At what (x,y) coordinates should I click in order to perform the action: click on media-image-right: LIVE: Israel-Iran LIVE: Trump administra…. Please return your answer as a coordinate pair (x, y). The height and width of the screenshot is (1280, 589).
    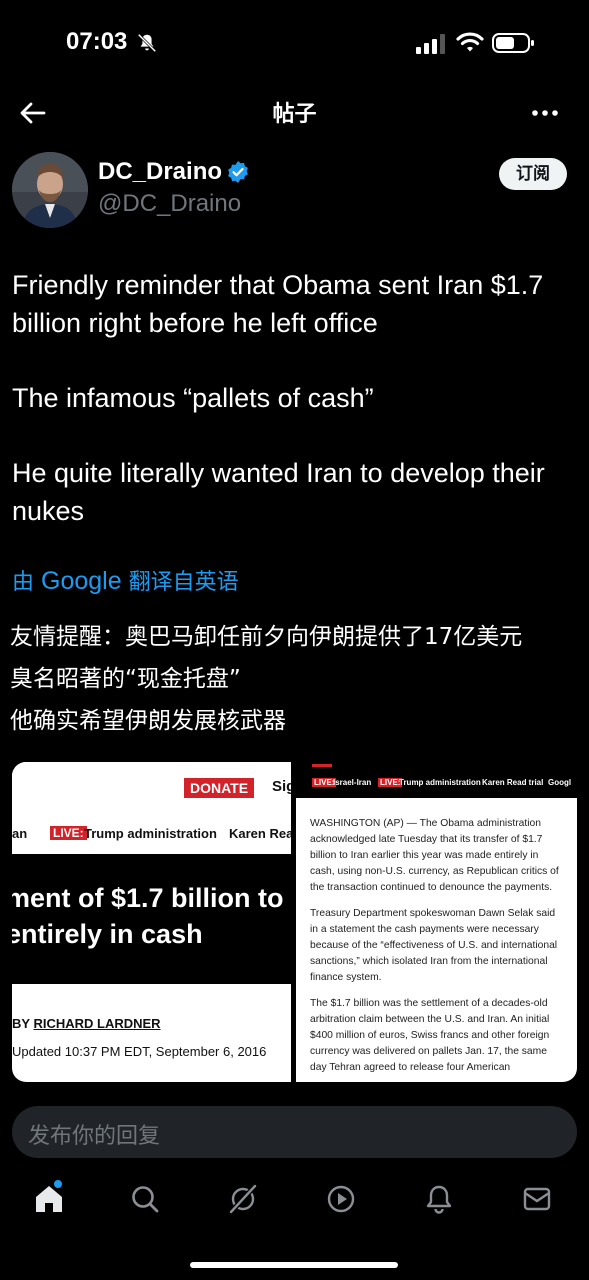
    Looking at the image, I should click on (436, 922).